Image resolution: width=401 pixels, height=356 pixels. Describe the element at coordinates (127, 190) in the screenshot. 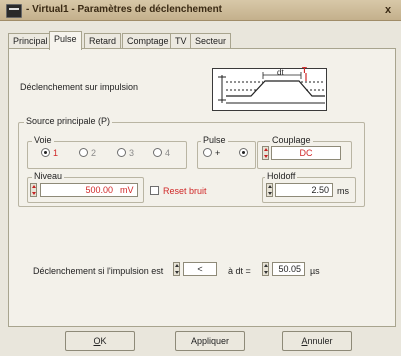

I see `niveau-unit: mV` at that location.